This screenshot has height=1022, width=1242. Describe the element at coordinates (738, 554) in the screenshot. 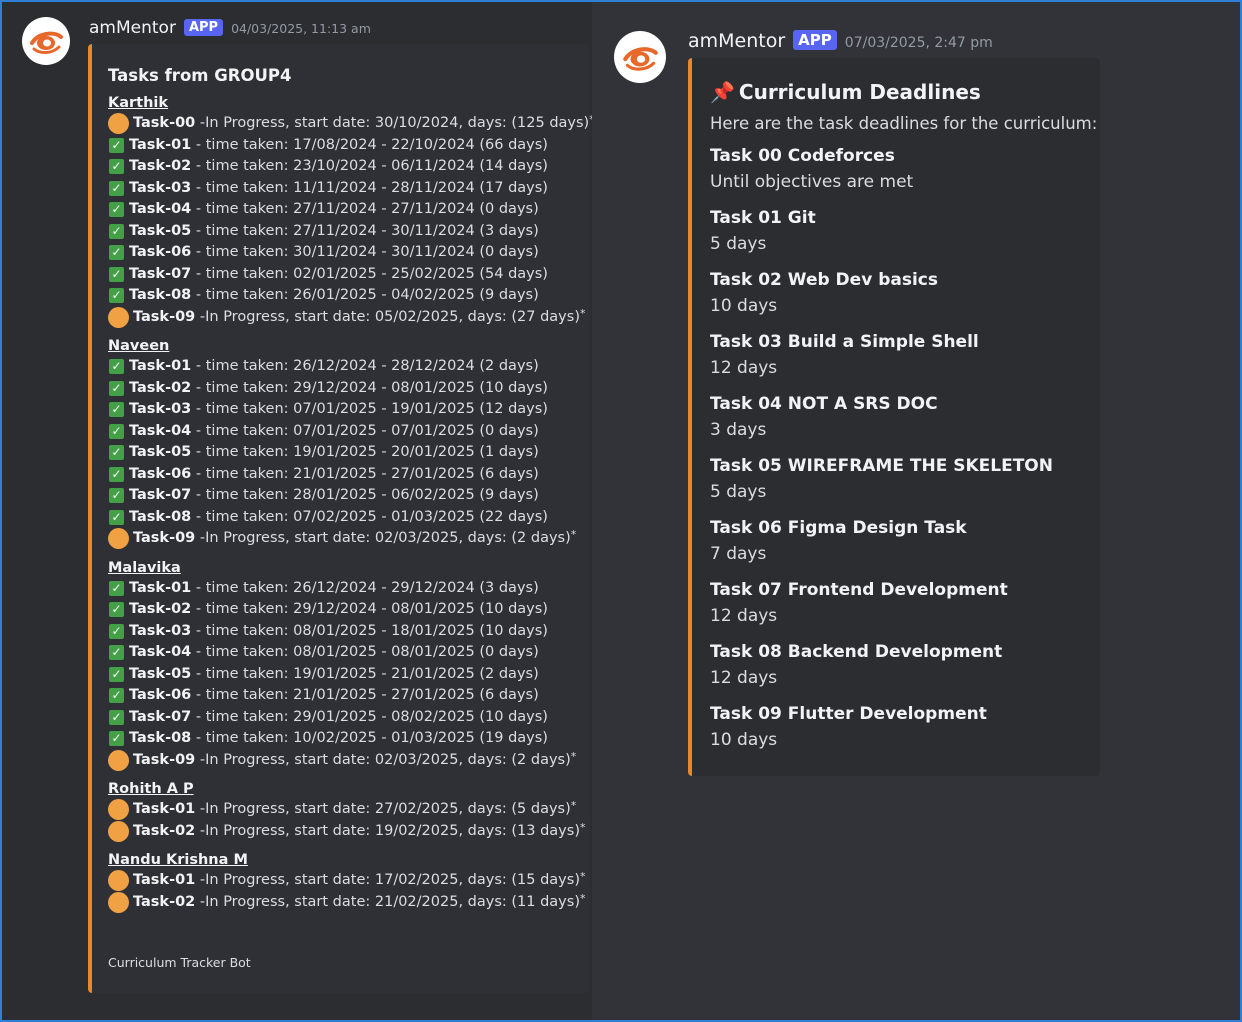

I see `deadline-duration: 7 days` at that location.